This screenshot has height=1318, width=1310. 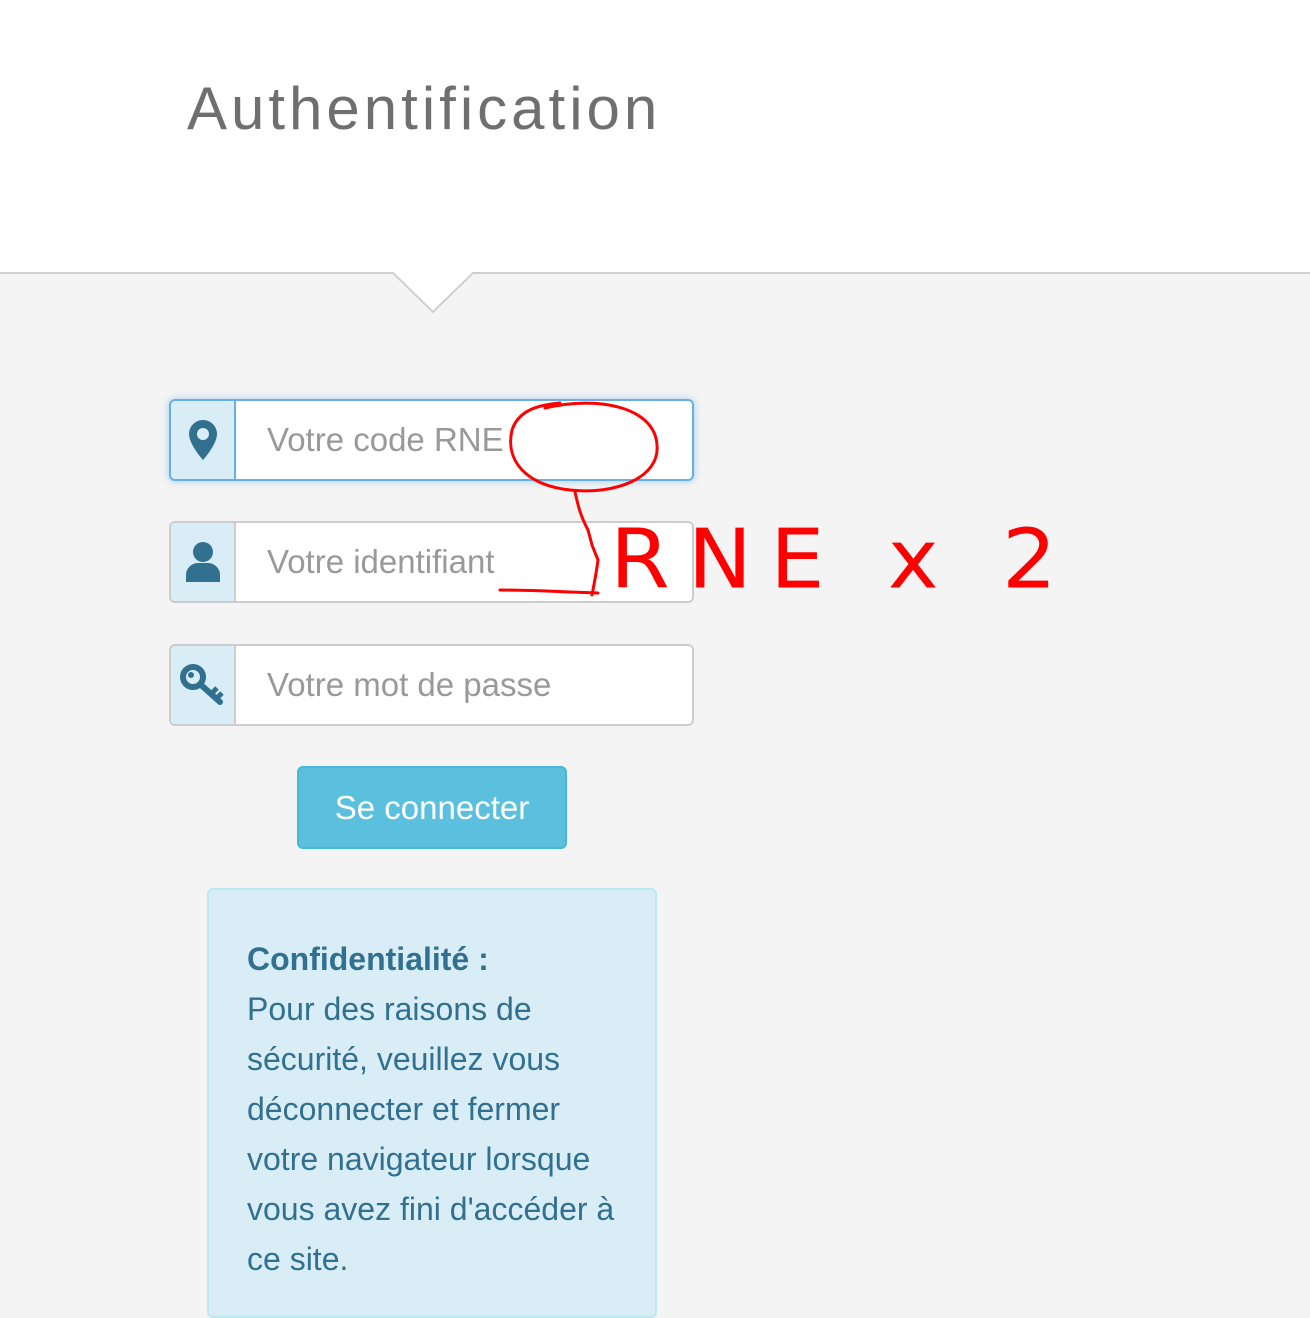 What do you see at coordinates (432, 807) in the screenshot?
I see `login-button: Se connecter` at bounding box center [432, 807].